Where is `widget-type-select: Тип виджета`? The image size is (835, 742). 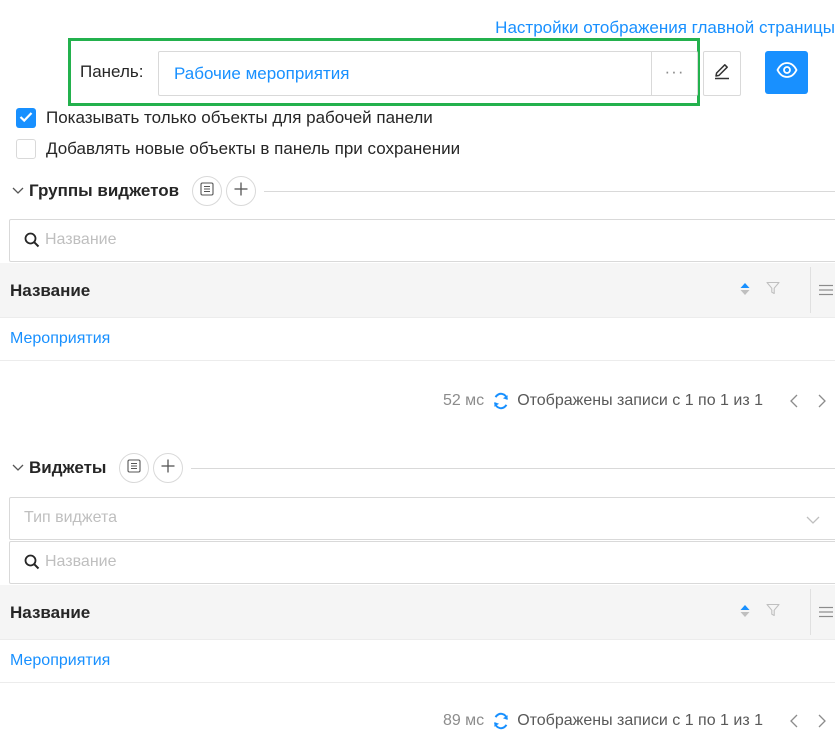
widget-type-select: Тип виджета is located at coordinates (422, 518).